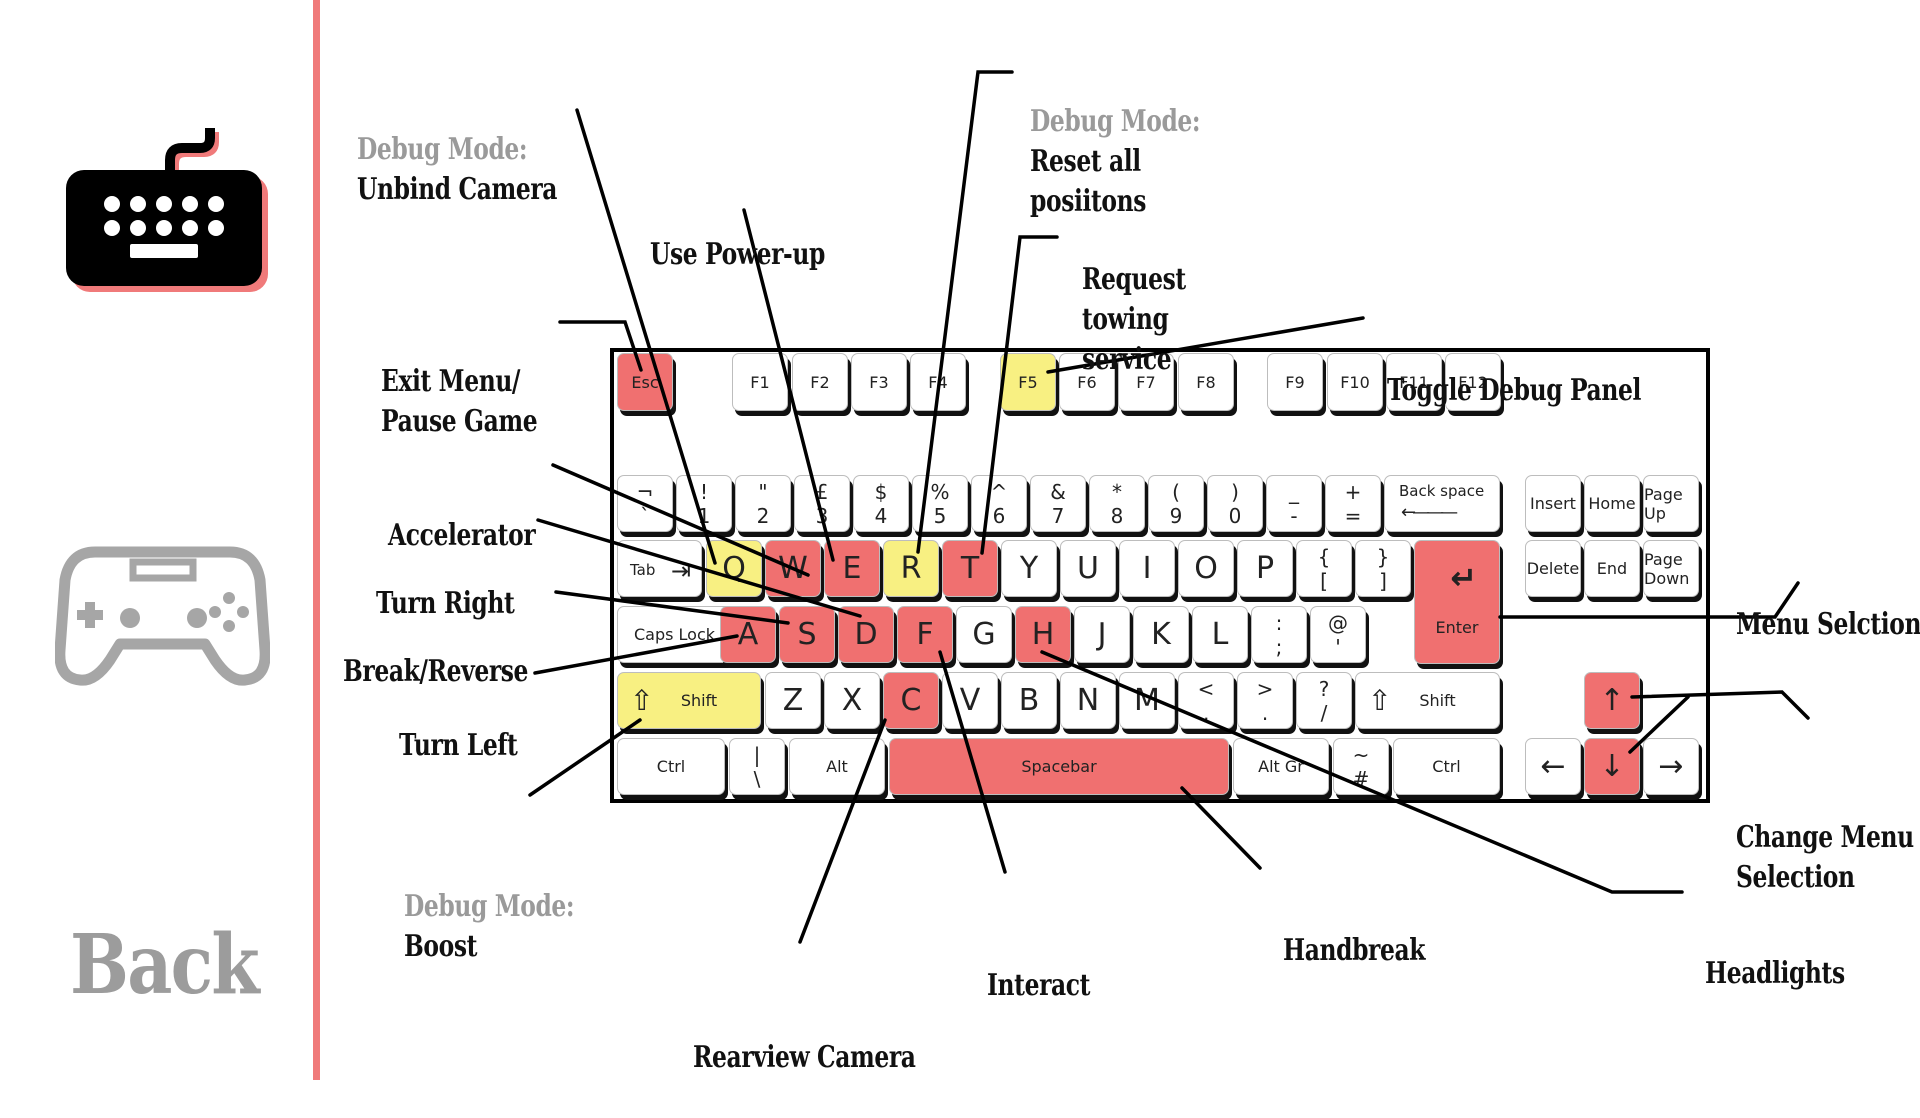  Describe the element at coordinates (842, 831) in the screenshot. I see `line-rearview` at that location.